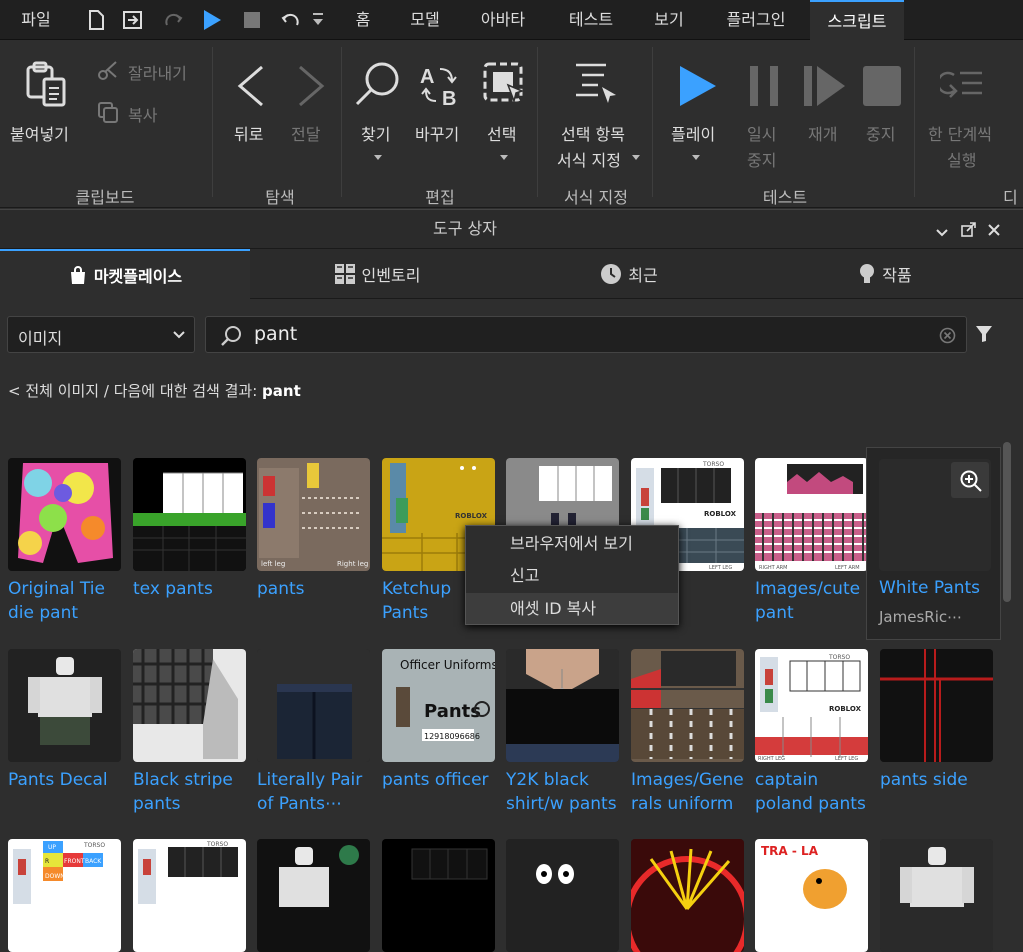 The height and width of the screenshot is (952, 1023). Describe the element at coordinates (984, 336) in the screenshot. I see `filter-icon` at that location.